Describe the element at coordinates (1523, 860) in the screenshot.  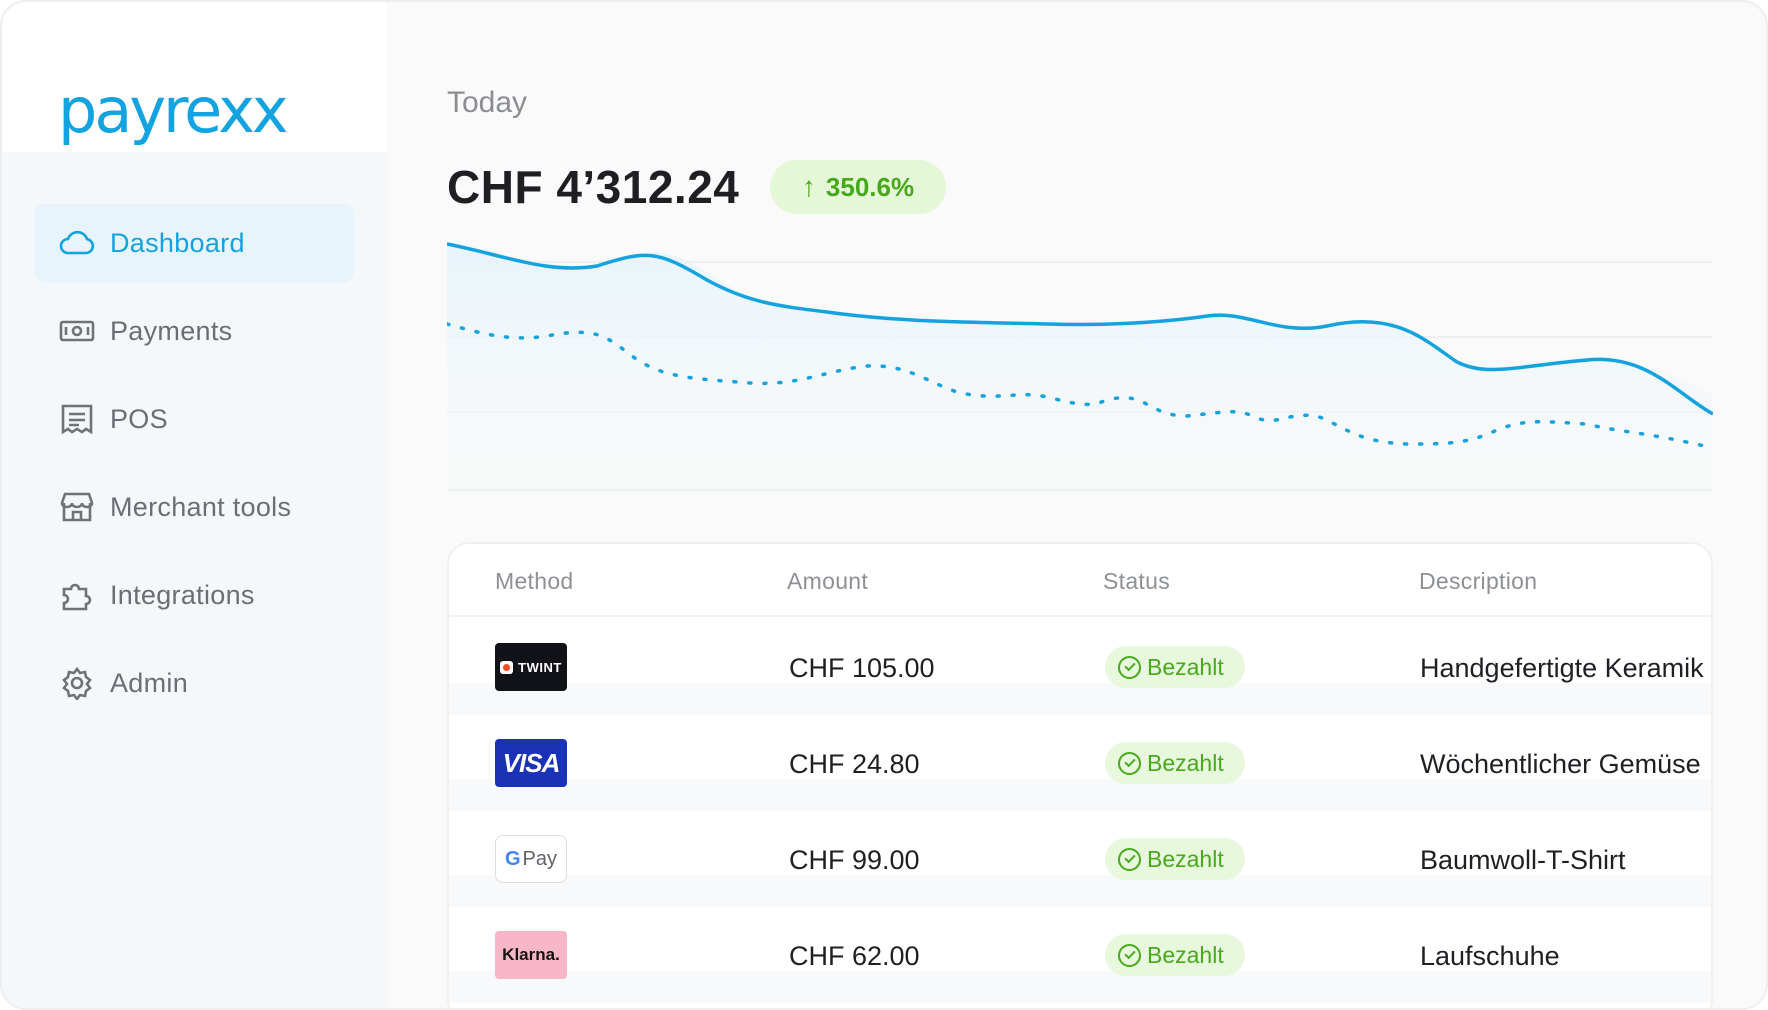
I see `description-cell: Baumwoll-T-Shirt` at that location.